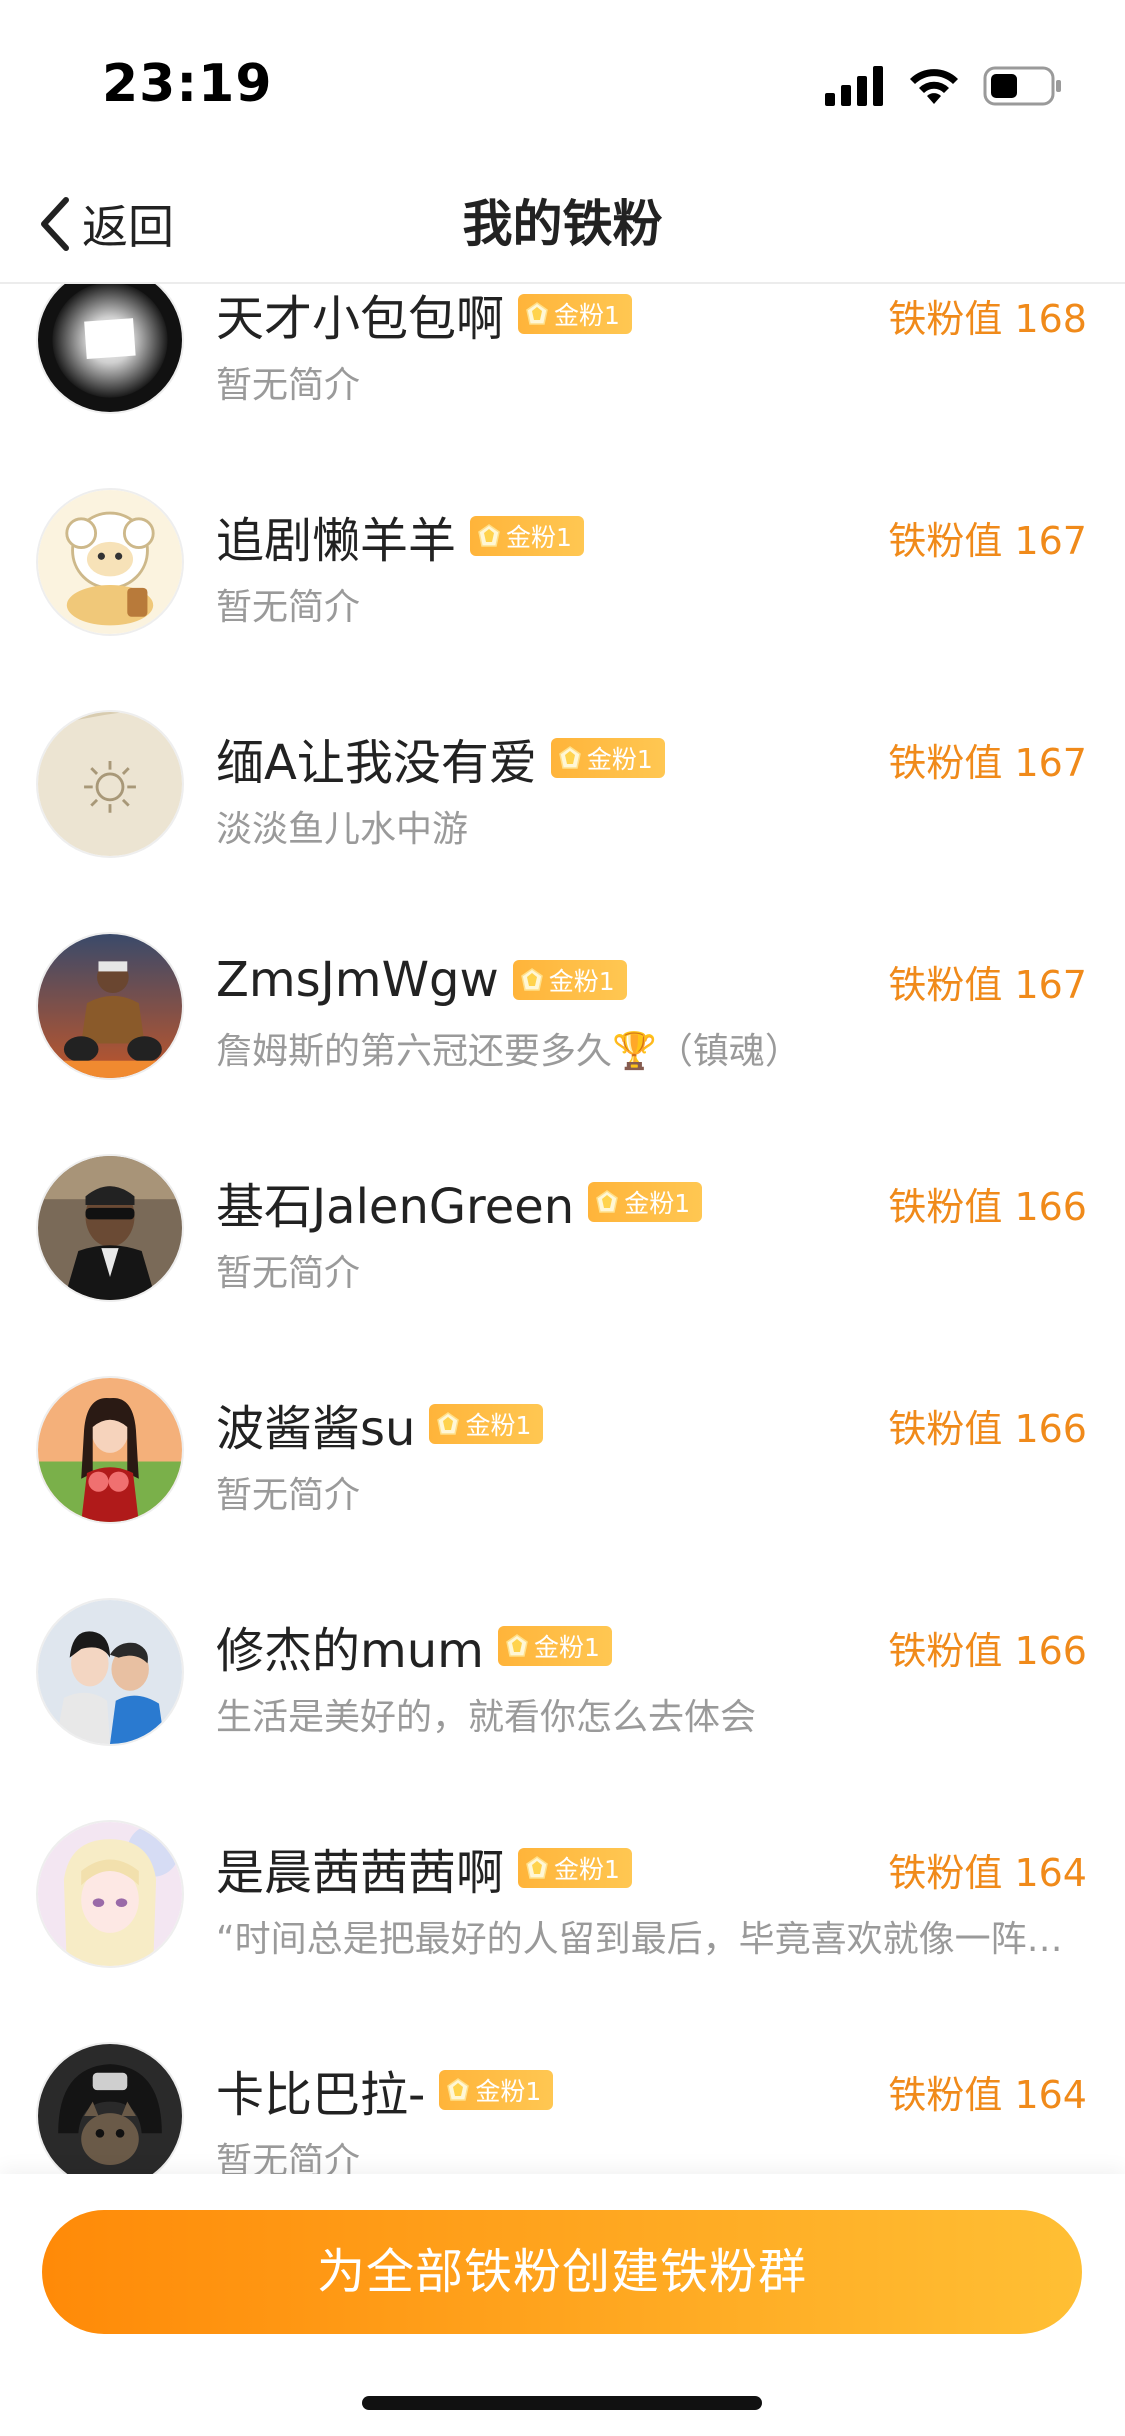 Image resolution: width=1125 pixels, height=2436 pixels. I want to click on fan-name: 缅A让我没有爱, so click(376, 763).